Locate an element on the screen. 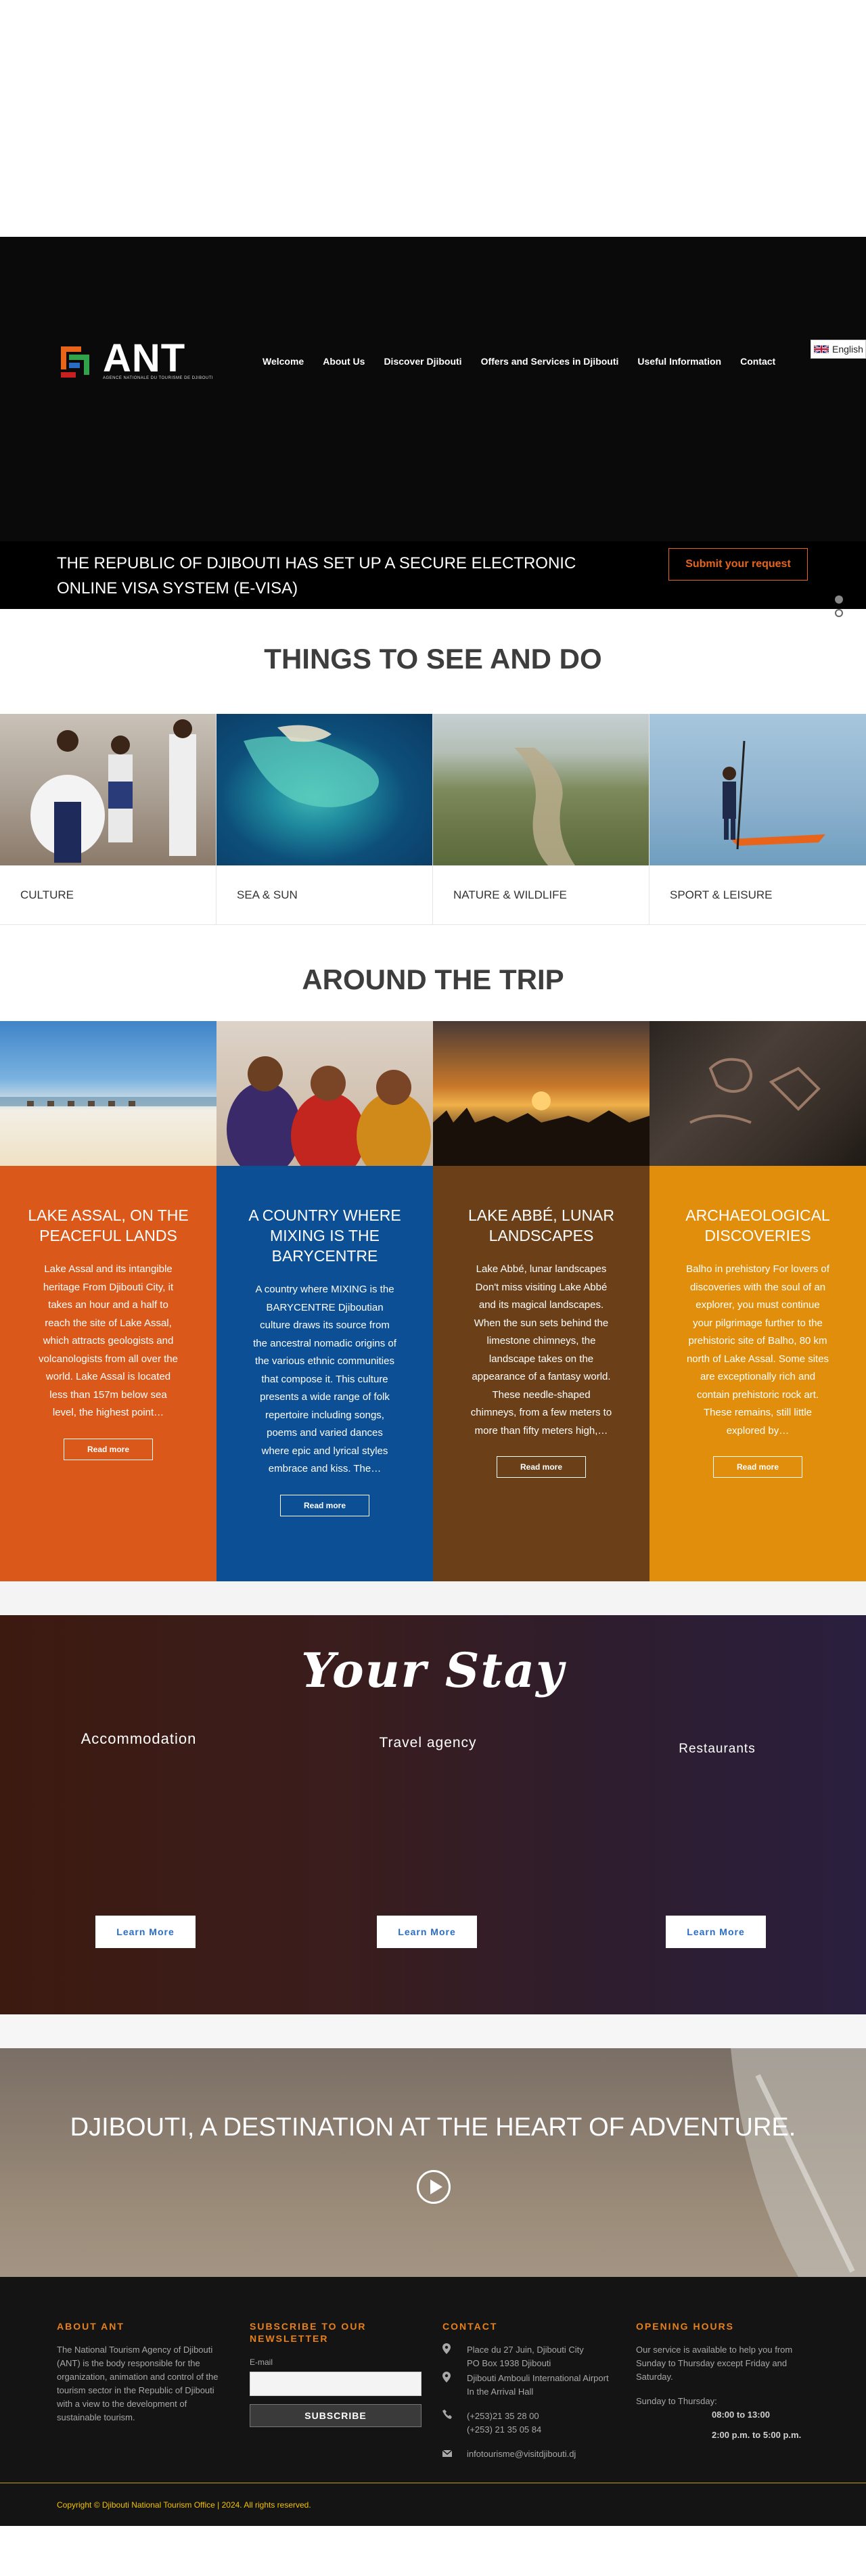  trip-card-title: LAKE ABBÉ, LUNAR LANDSCAPES is located at coordinates (541, 1225).